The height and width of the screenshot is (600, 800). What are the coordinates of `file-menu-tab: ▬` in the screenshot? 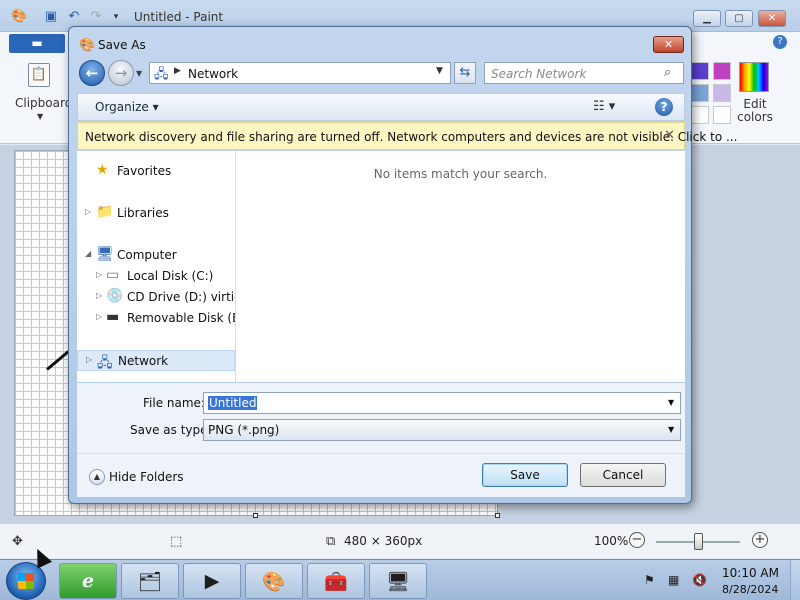 It's located at (37, 43).